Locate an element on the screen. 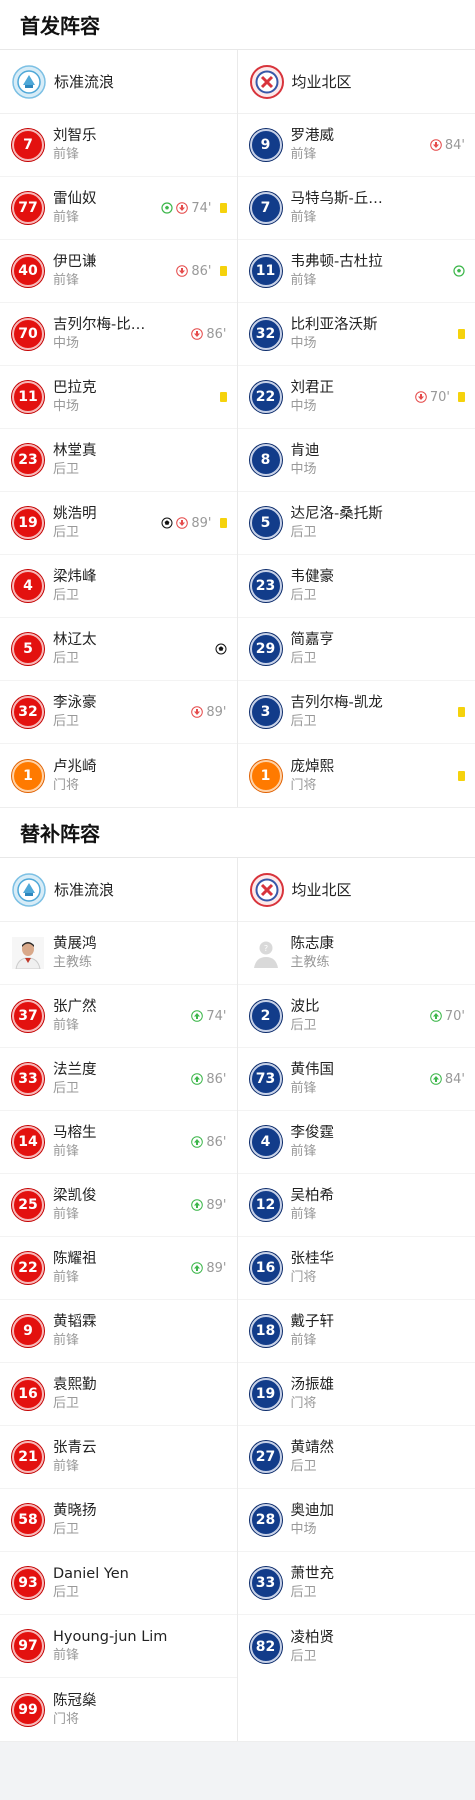  player-row: 21 张青云 前锋 is located at coordinates (118, 1457).